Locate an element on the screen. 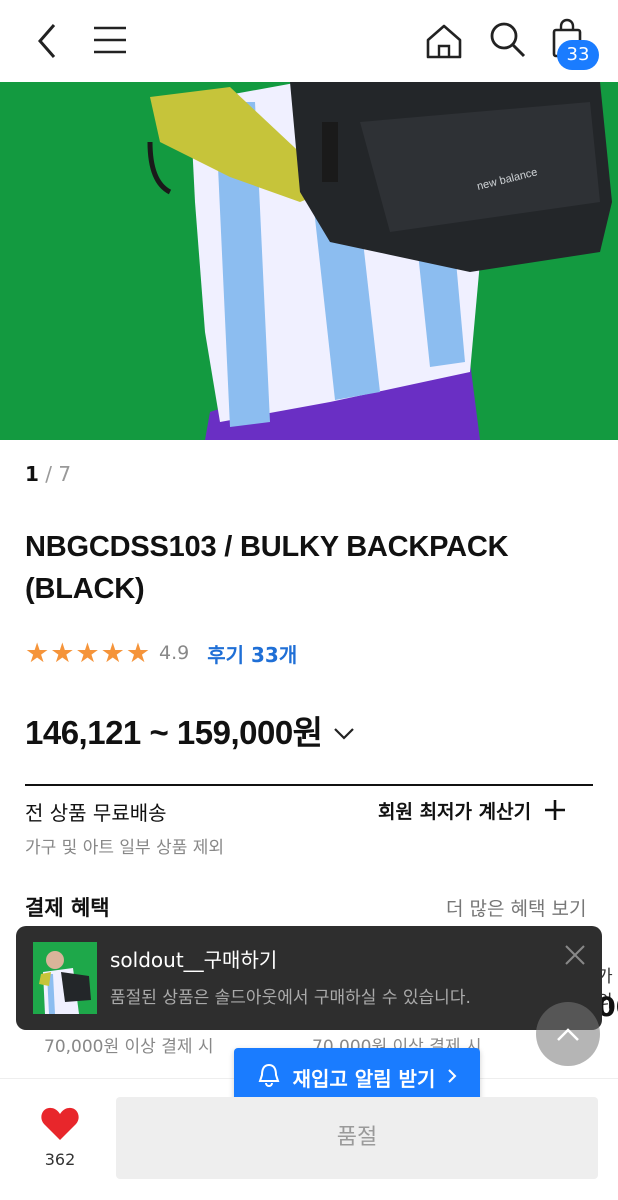 The width and height of the screenshot is (618, 1200). search-icon is located at coordinates (508, 42).